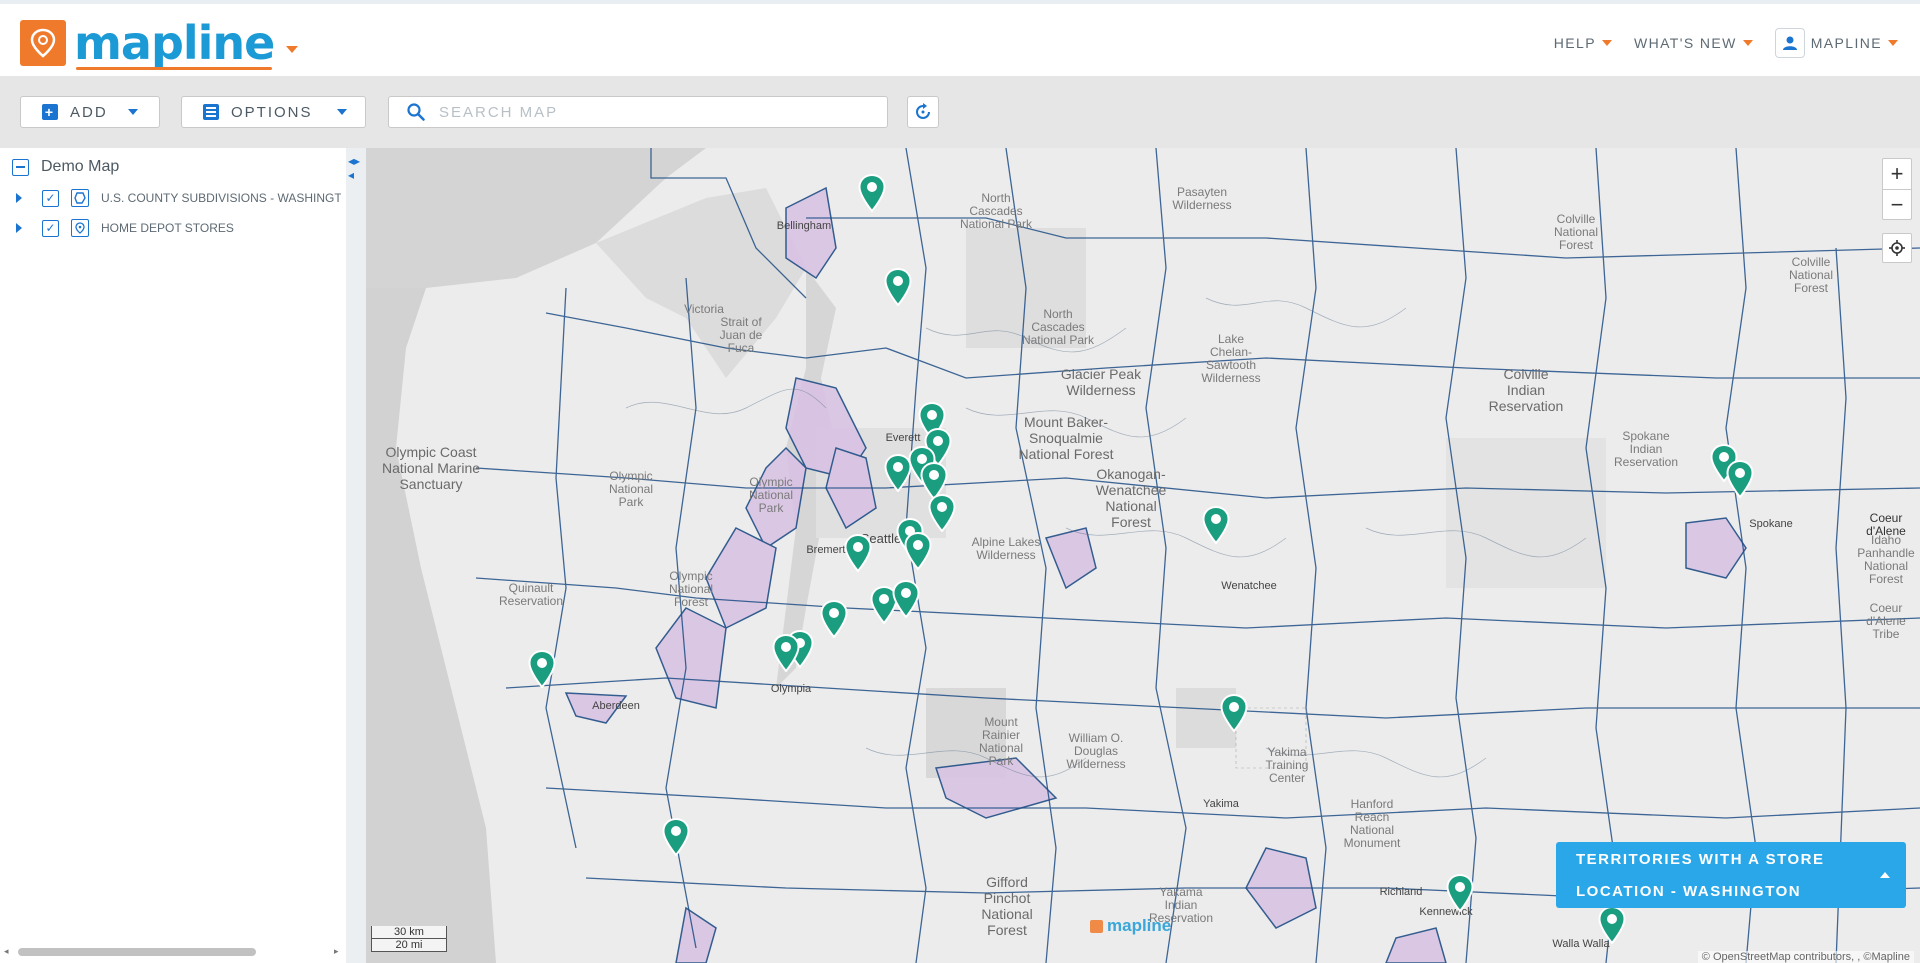 Image resolution: width=1920 pixels, height=963 pixels. I want to click on city-label: Aberdeen, so click(616, 706).